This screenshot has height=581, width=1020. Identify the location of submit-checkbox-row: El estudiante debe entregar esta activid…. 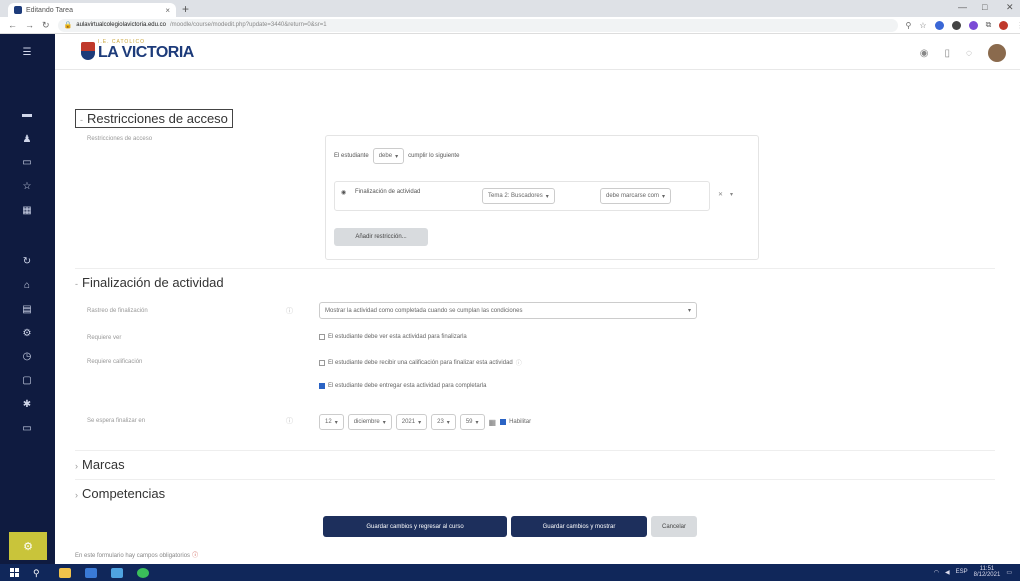
(402, 386).